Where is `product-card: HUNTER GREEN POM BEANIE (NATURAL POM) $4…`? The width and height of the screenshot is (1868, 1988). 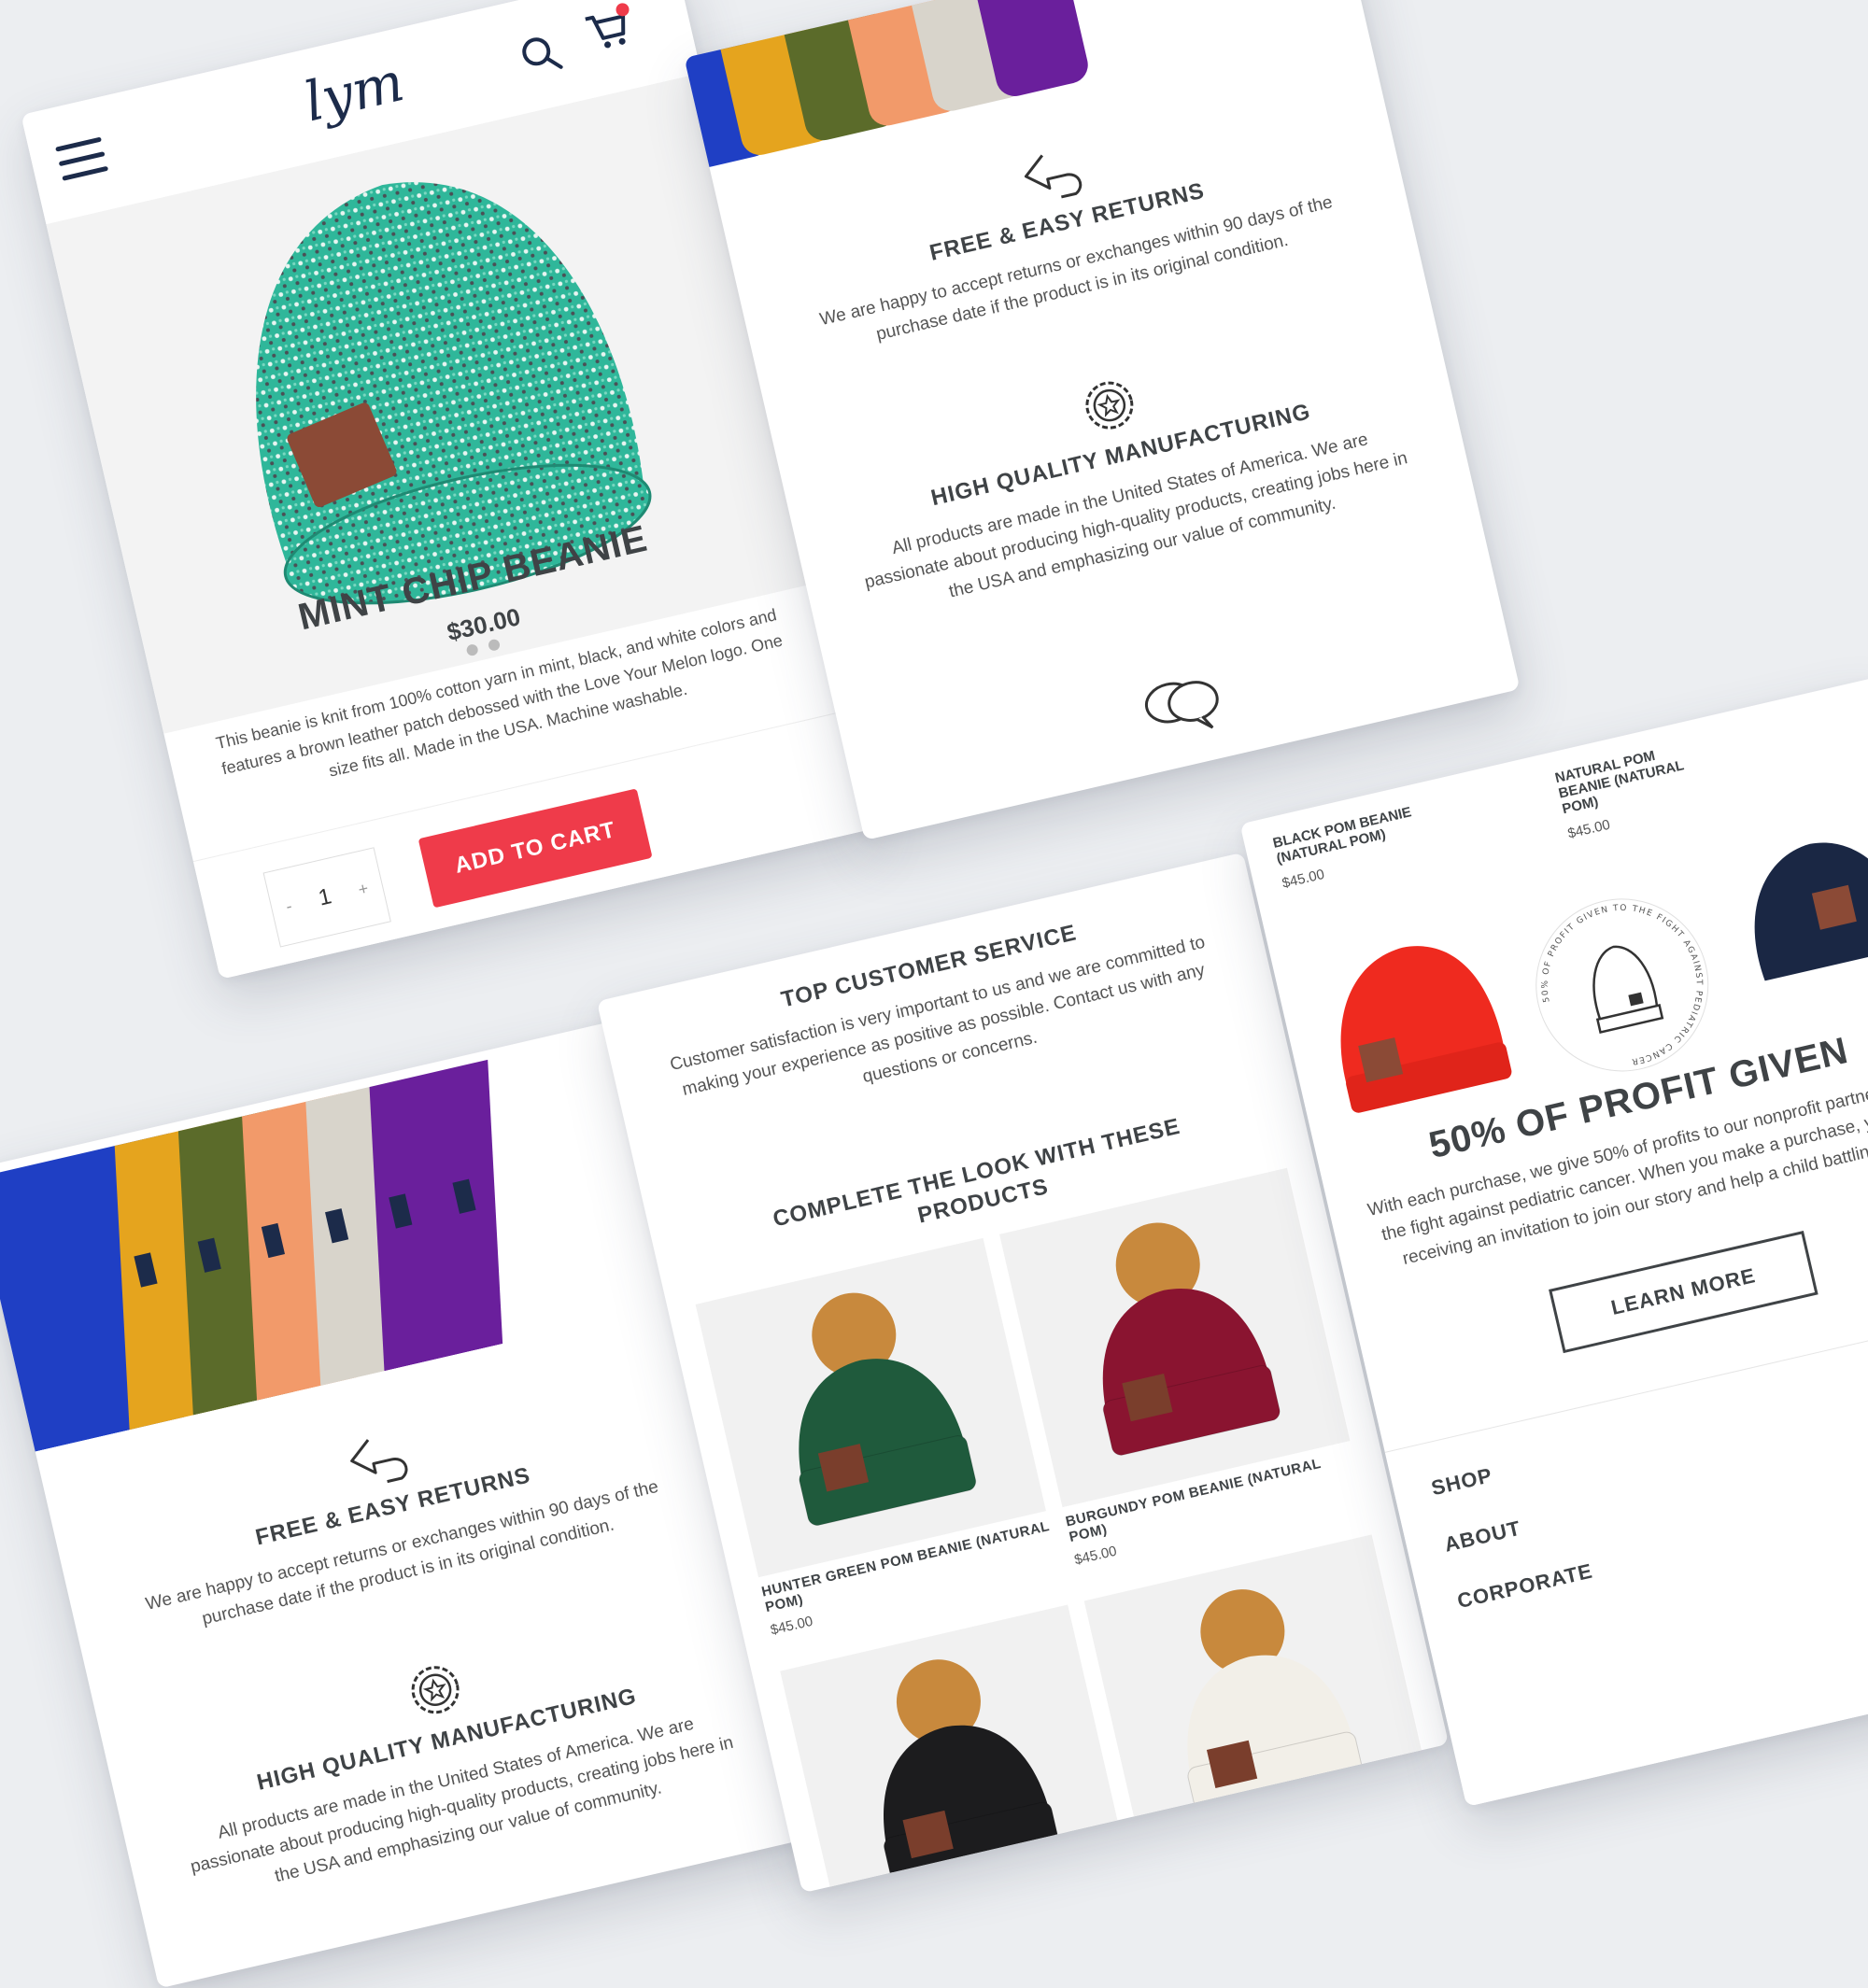
product-card: HUNTER GREEN POM BEANIE (NATURAL POM) $4… is located at coordinates (880, 1446).